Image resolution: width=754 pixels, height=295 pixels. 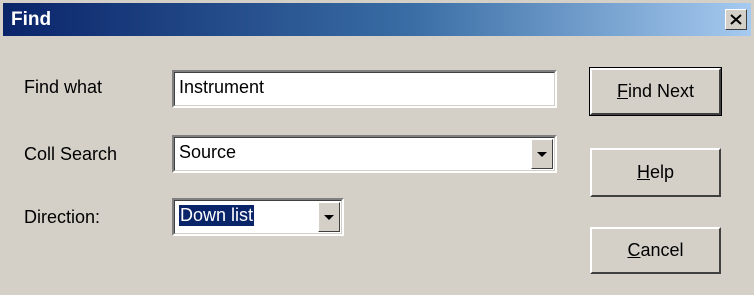 I want to click on cancel-accel: C, so click(x=634, y=250).